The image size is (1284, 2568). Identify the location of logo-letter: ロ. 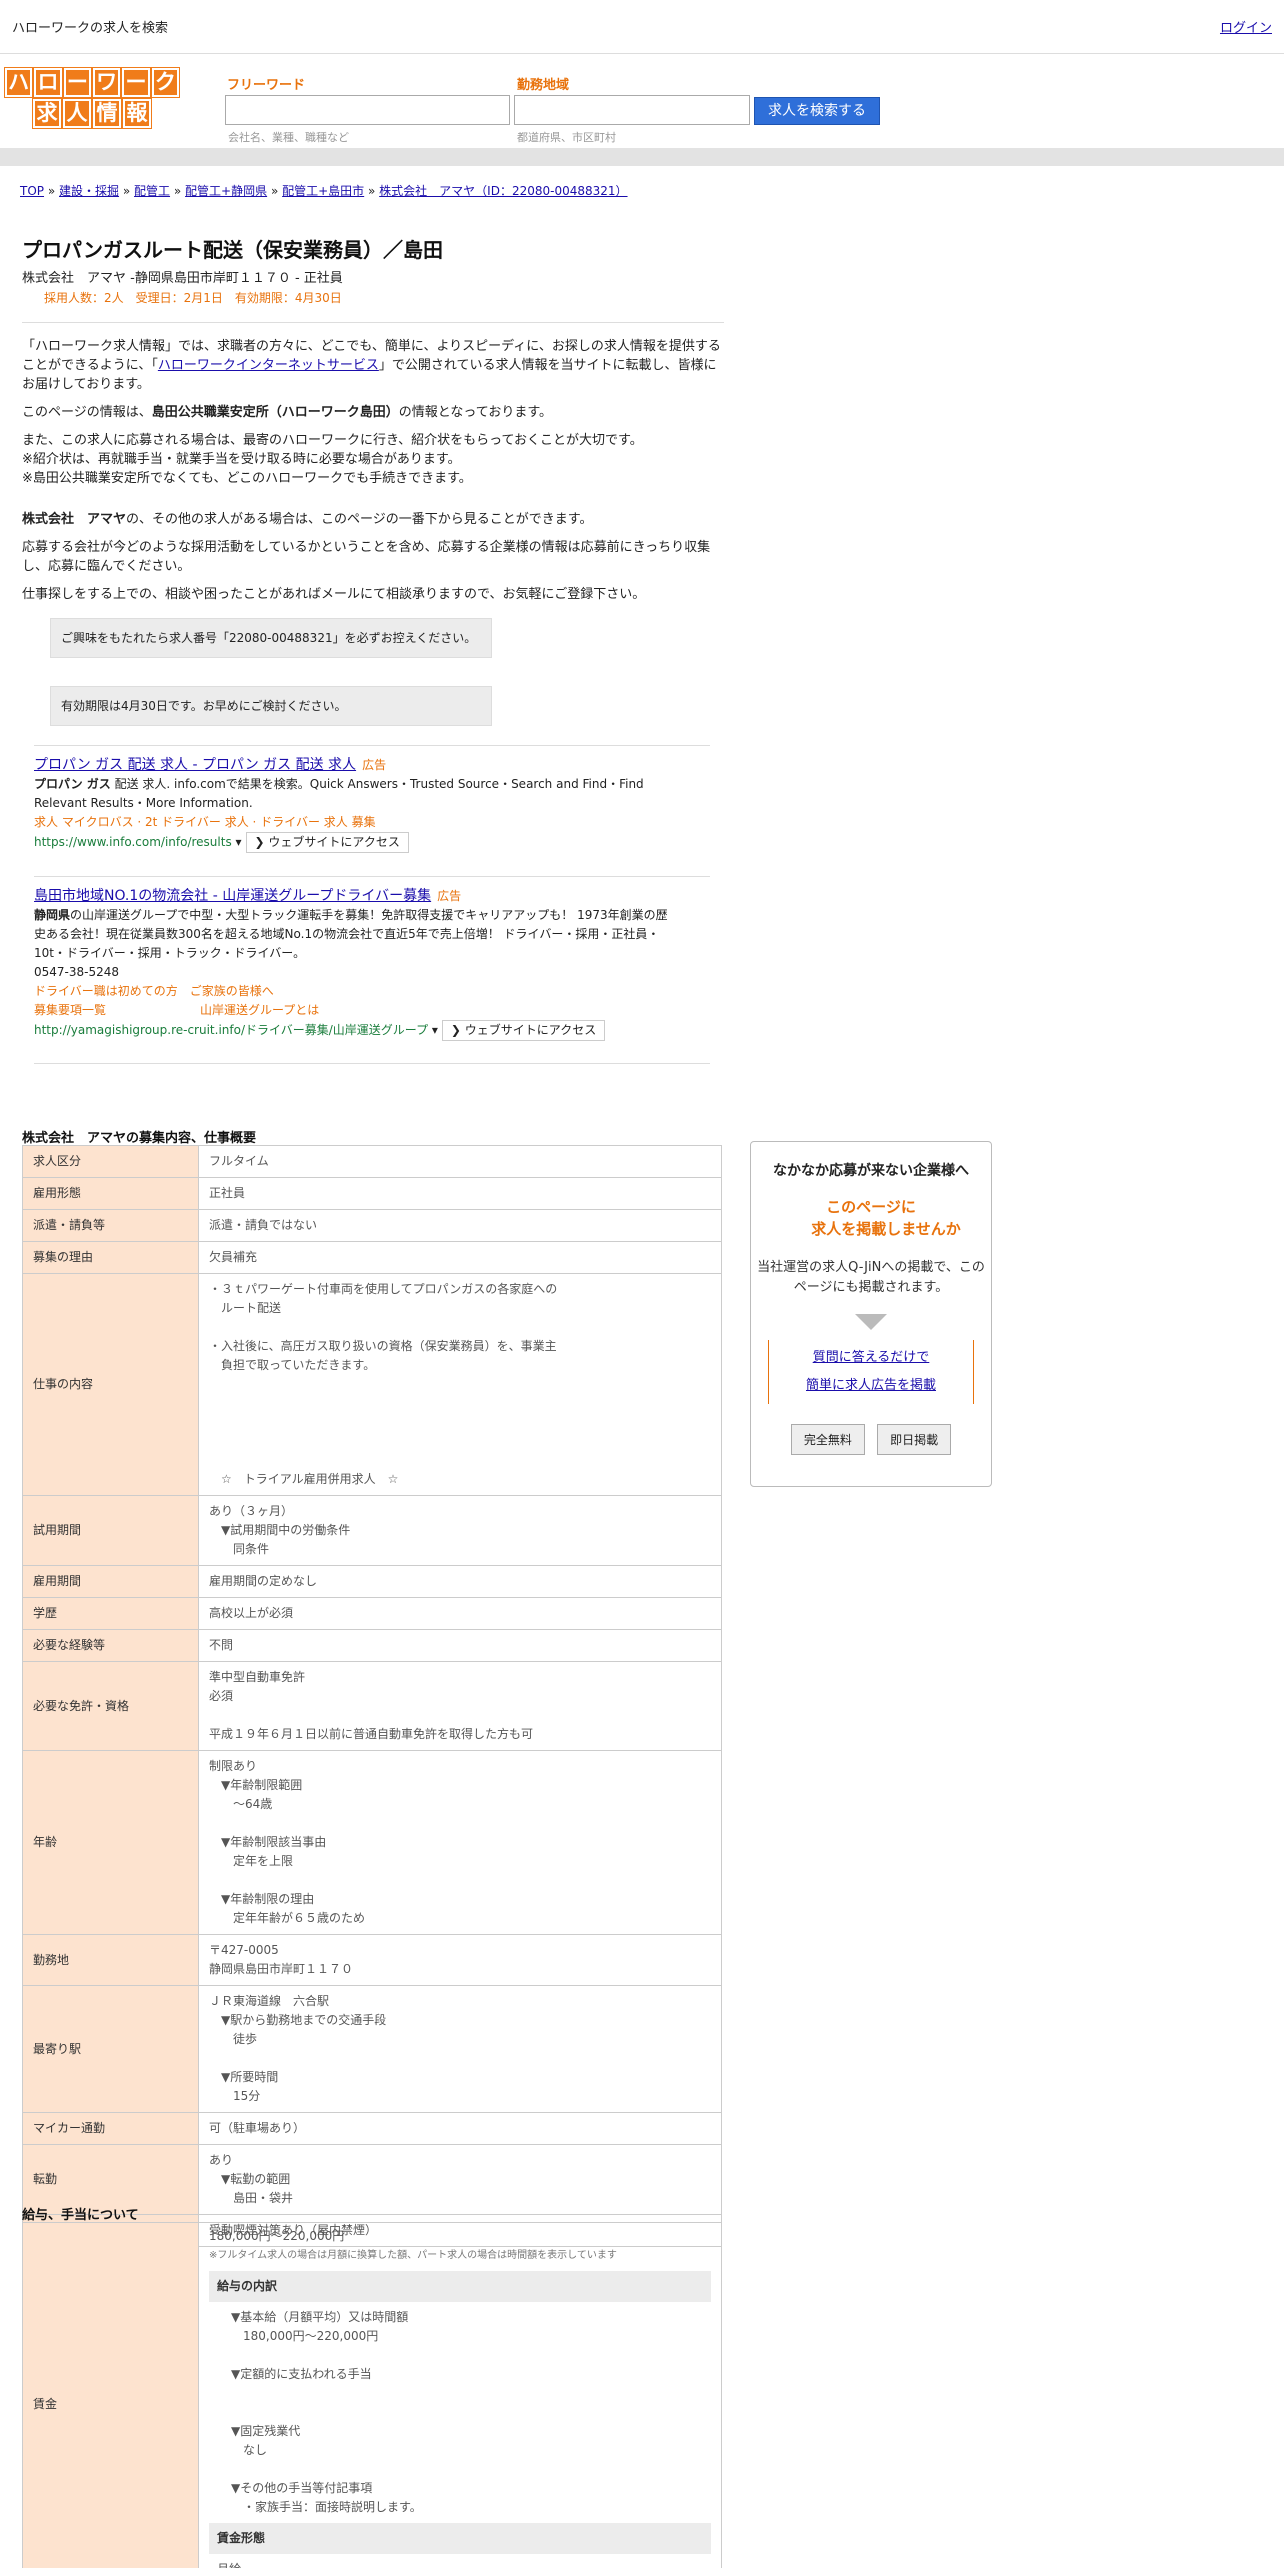
(48, 82).